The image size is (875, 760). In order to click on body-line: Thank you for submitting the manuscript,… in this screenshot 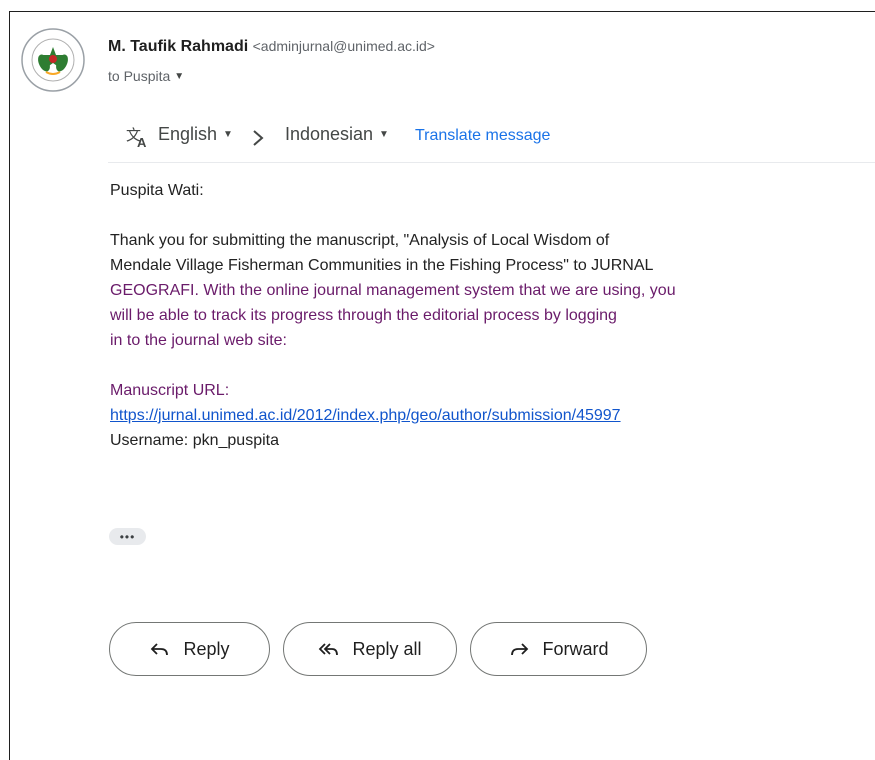, I will do `click(360, 240)`.